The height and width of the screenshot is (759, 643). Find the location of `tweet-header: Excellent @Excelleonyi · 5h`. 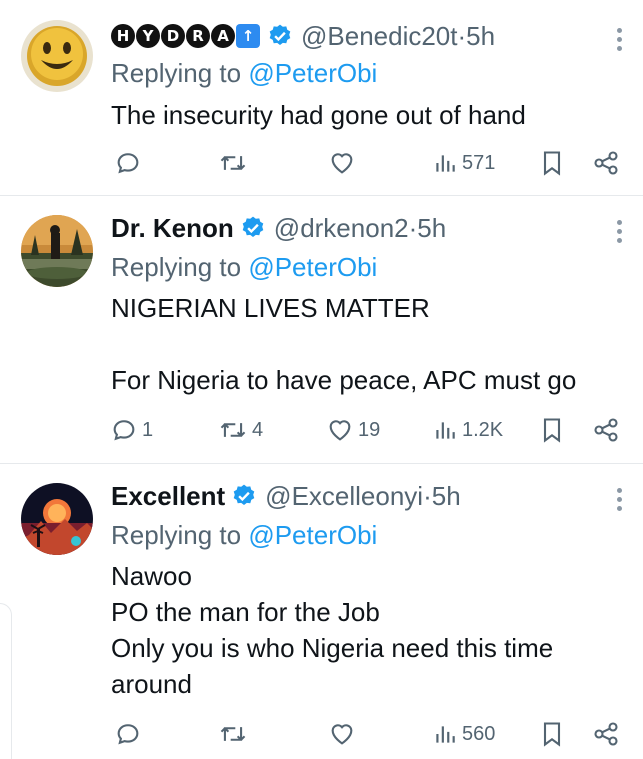

tweet-header: Excellent @Excelleonyi · 5h is located at coordinates (286, 496).